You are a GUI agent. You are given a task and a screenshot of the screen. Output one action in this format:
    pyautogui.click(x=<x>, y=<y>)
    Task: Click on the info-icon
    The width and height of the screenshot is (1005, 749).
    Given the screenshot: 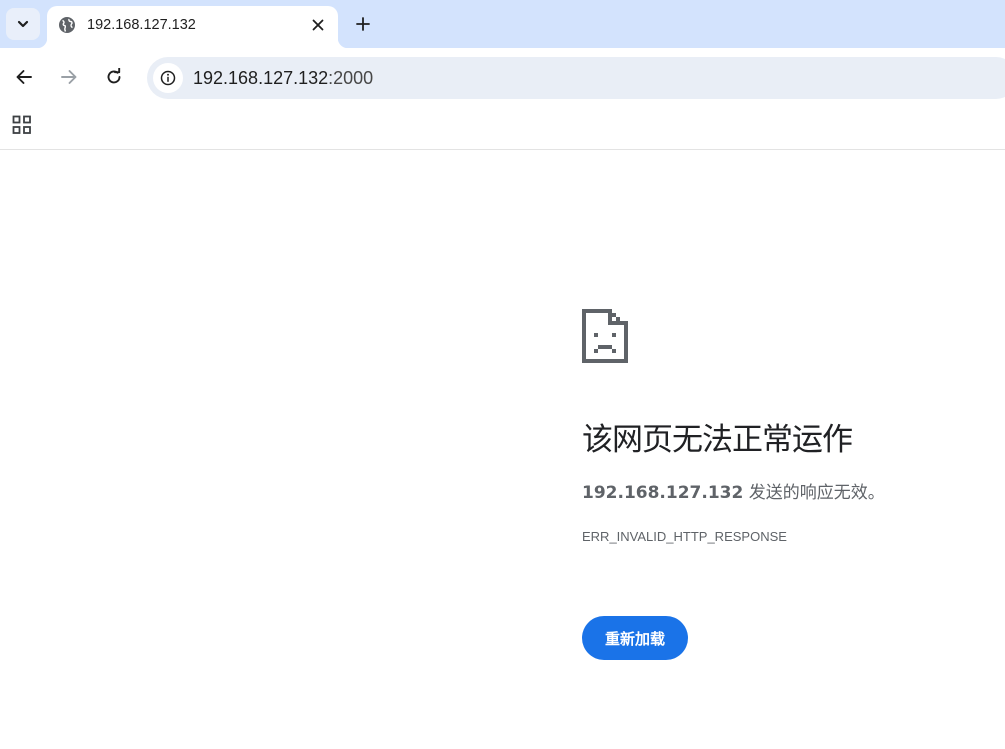 What is the action you would take?
    pyautogui.click(x=168, y=78)
    